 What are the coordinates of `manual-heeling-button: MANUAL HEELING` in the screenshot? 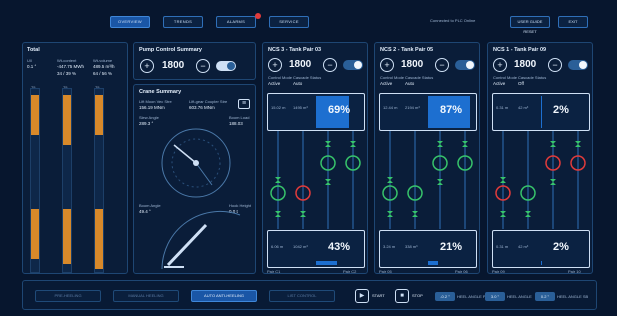 It's located at (146, 296).